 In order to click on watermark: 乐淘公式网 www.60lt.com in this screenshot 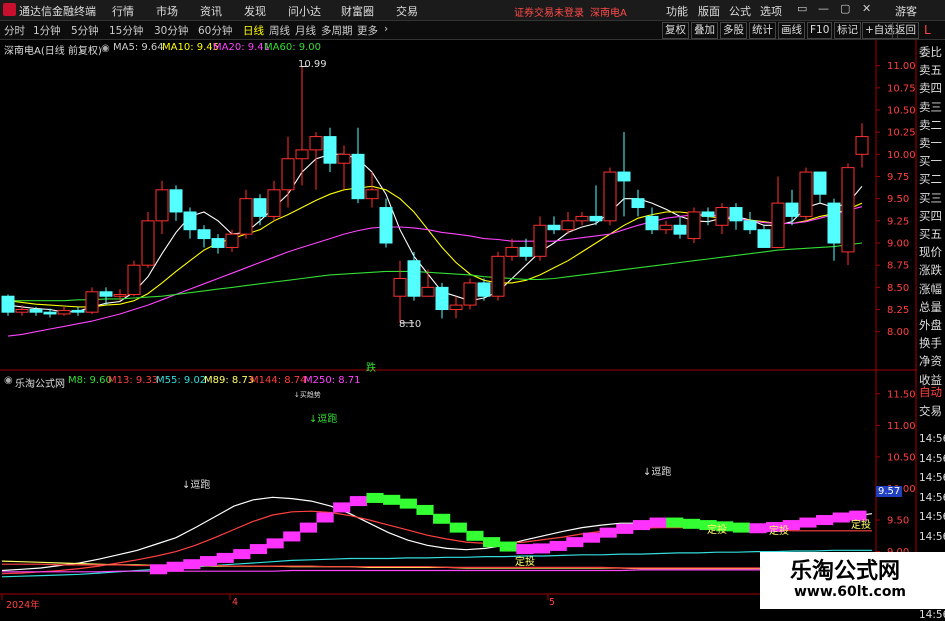, I will do `click(852, 580)`.